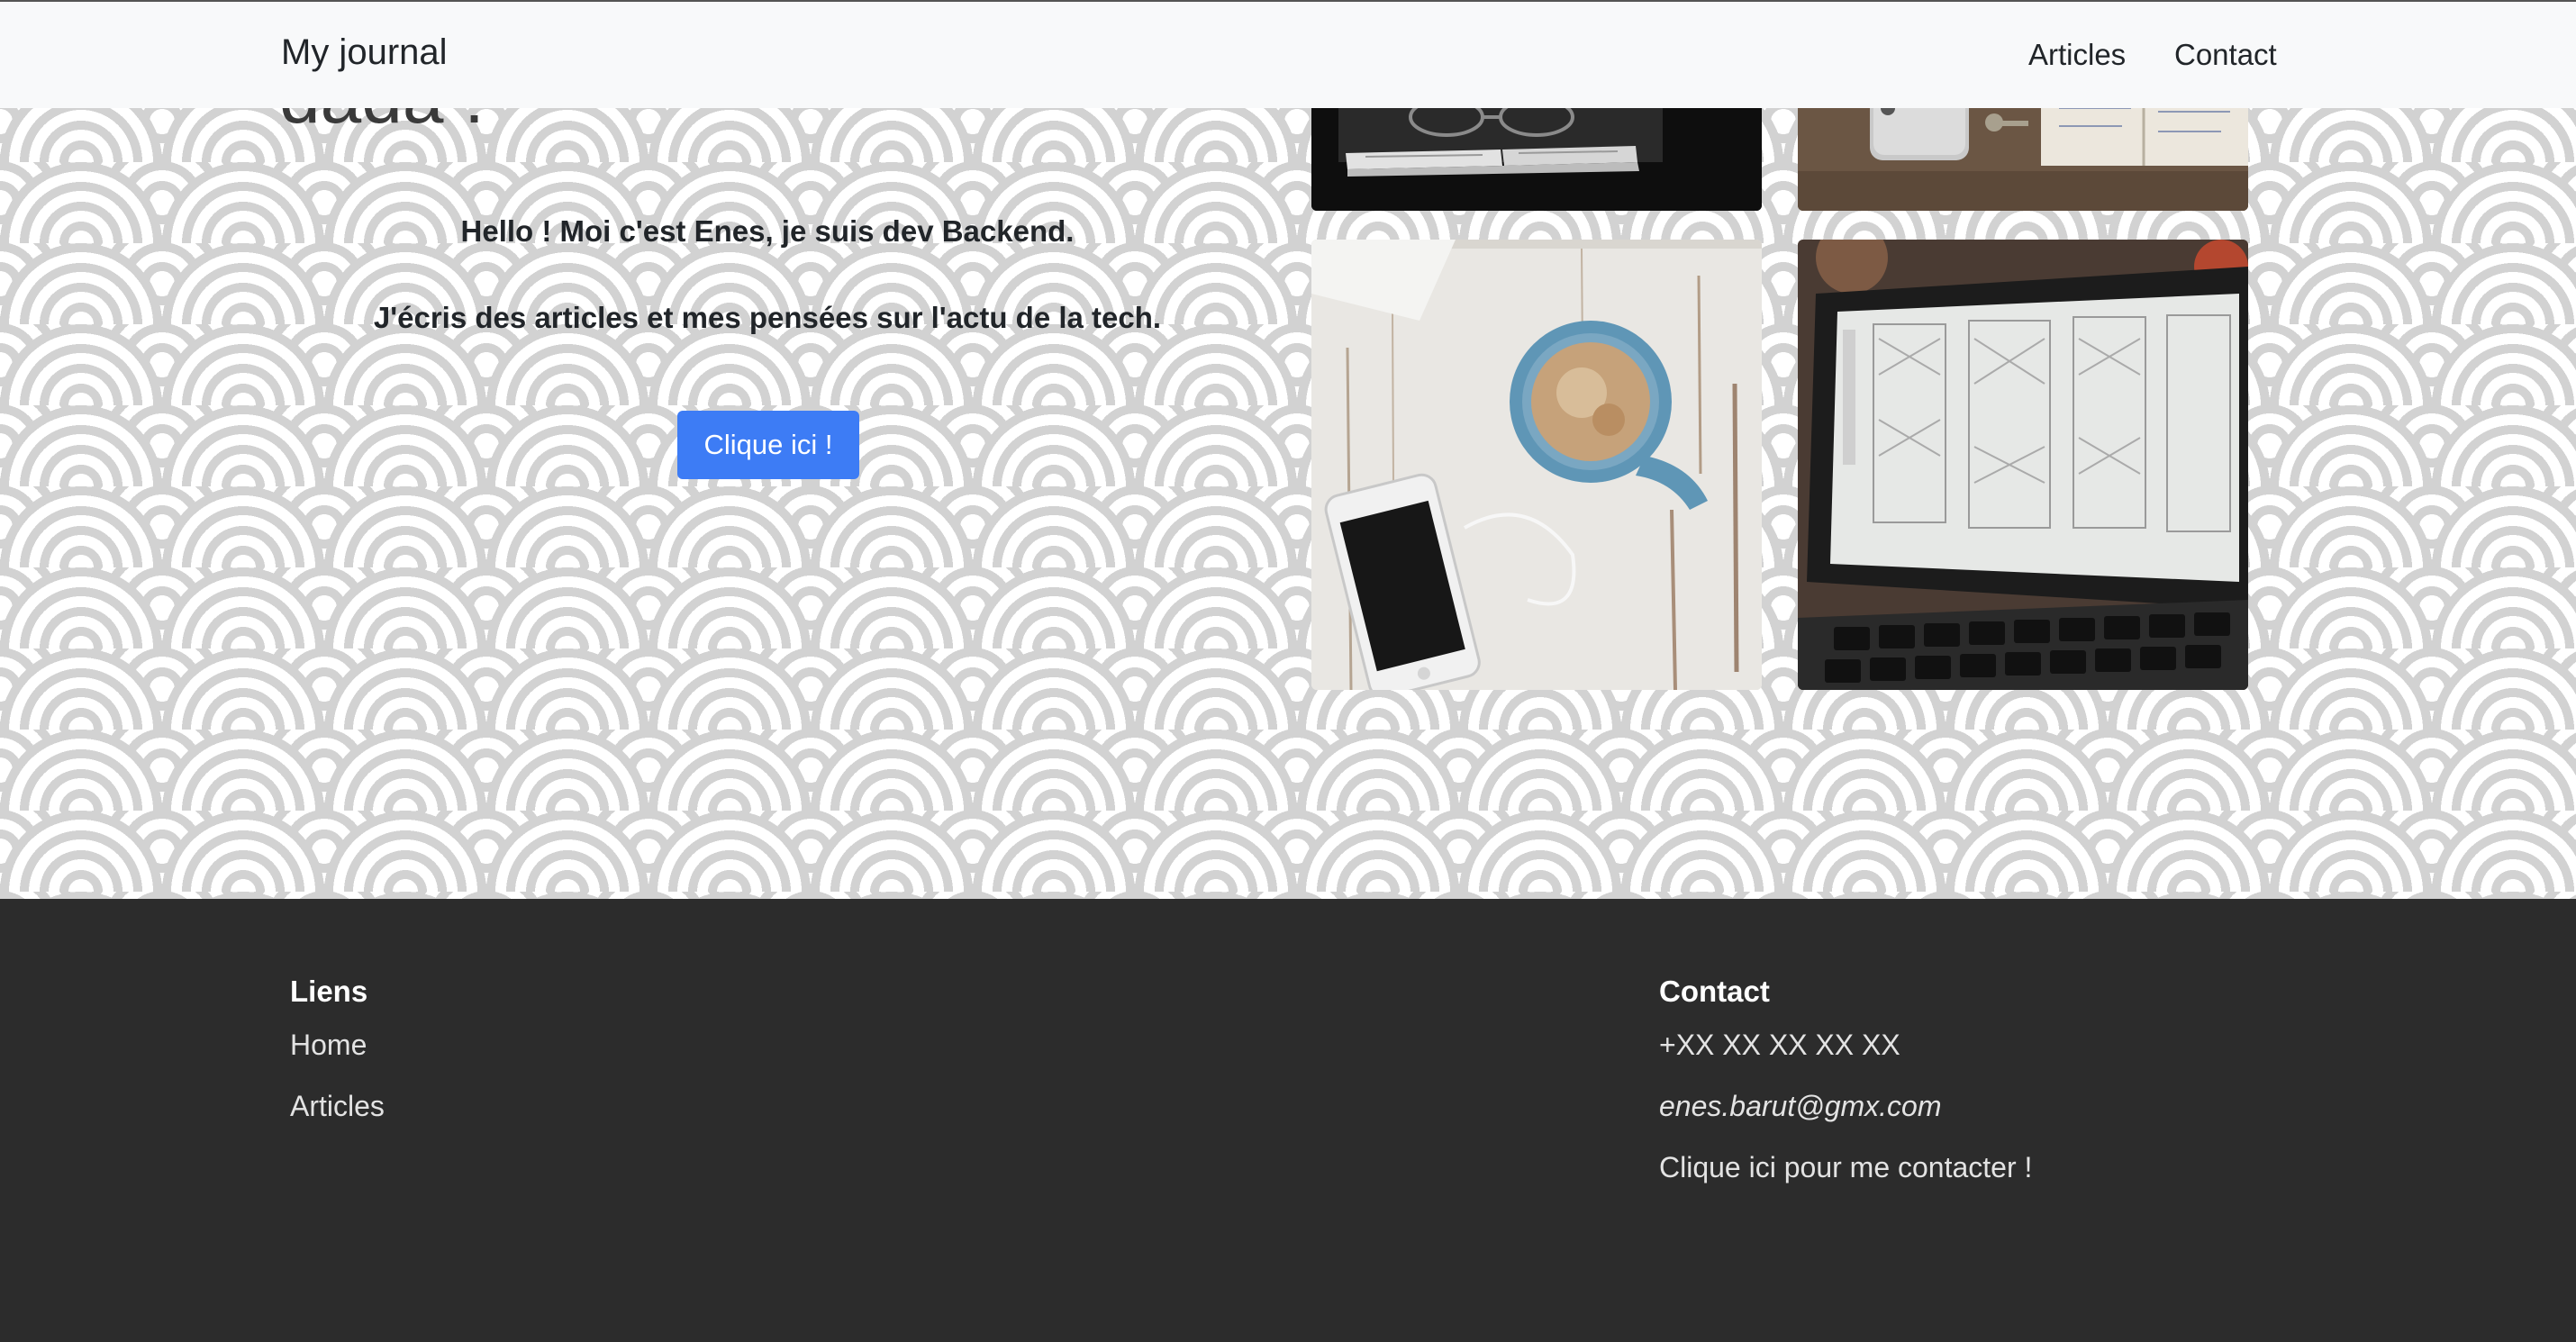 The width and height of the screenshot is (2576, 1342). Describe the element at coordinates (2023, 465) in the screenshot. I see `laptop-photo` at that location.